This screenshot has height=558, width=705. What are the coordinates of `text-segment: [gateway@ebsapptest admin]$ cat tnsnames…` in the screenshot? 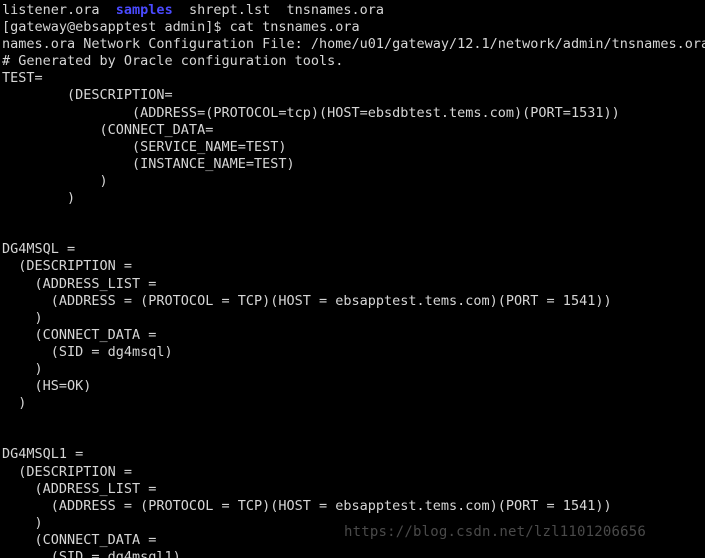 It's located at (181, 27).